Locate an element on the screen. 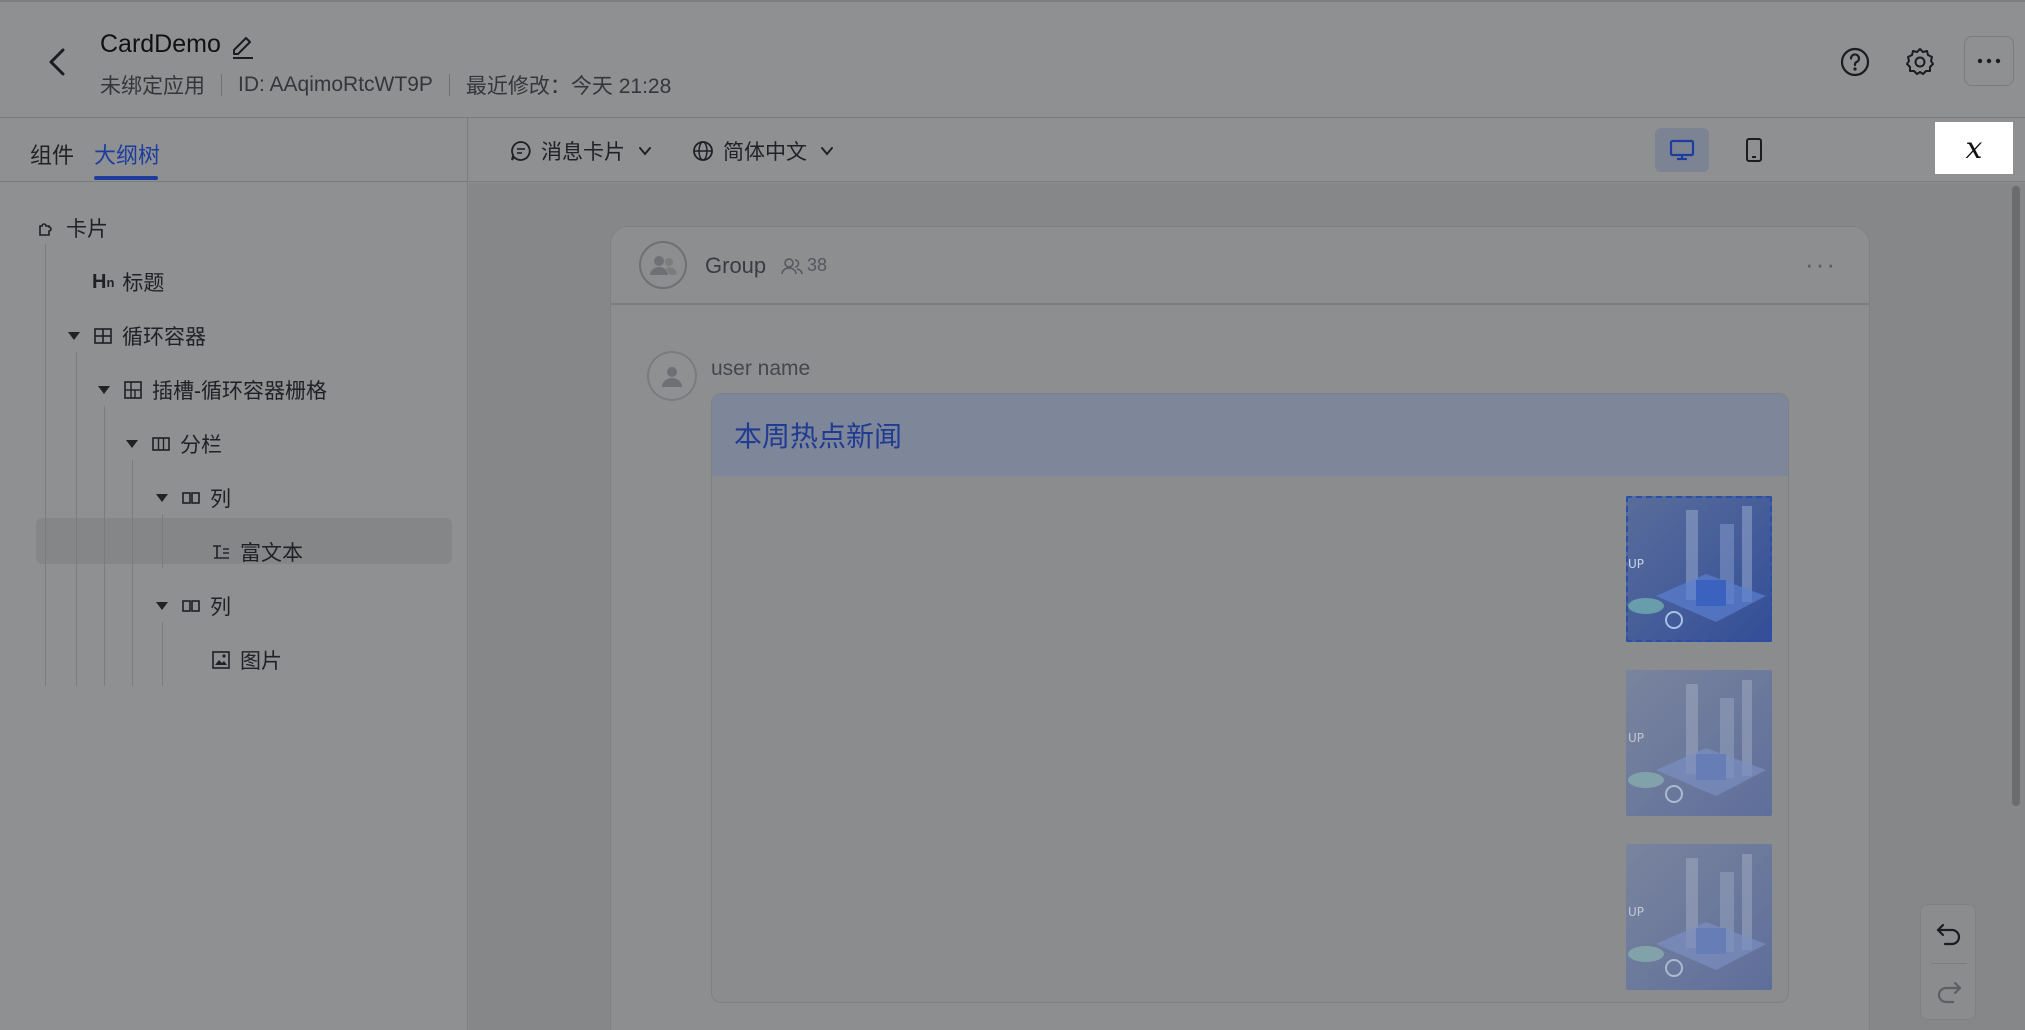  tree-node-image: 图片 is located at coordinates (246, 660).